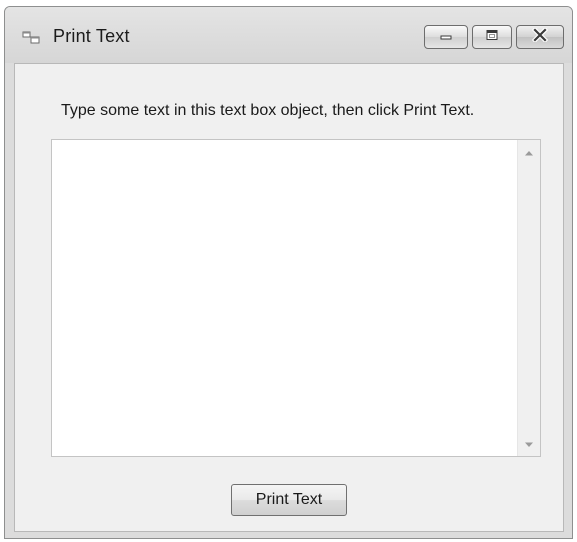 The height and width of the screenshot is (542, 577). I want to click on close-icon, so click(540, 36).